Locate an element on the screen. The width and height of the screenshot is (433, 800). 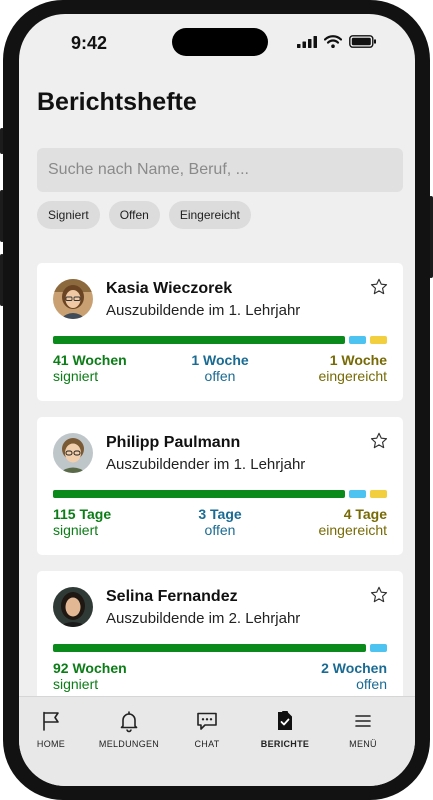
trainee-role: Auszubildende im 1. Lehrjahr is located at coordinates (203, 310).